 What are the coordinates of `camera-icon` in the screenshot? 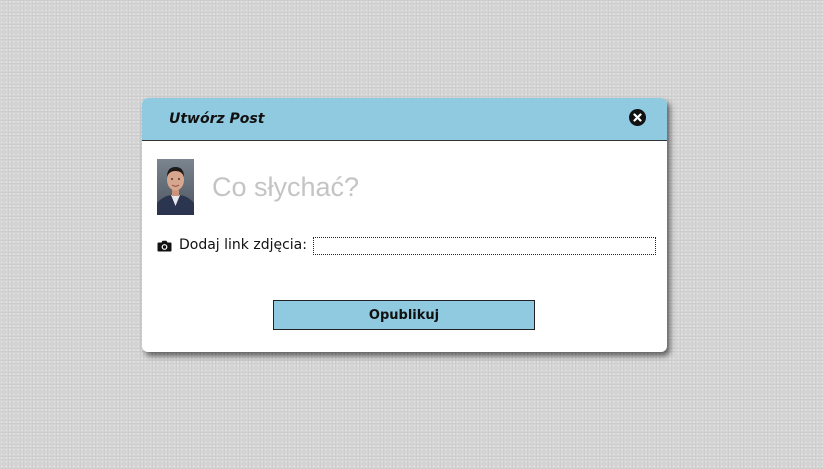 It's located at (164, 244).